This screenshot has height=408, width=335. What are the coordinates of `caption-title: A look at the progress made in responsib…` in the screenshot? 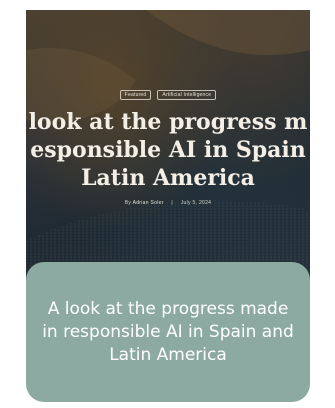 It's located at (168, 332).